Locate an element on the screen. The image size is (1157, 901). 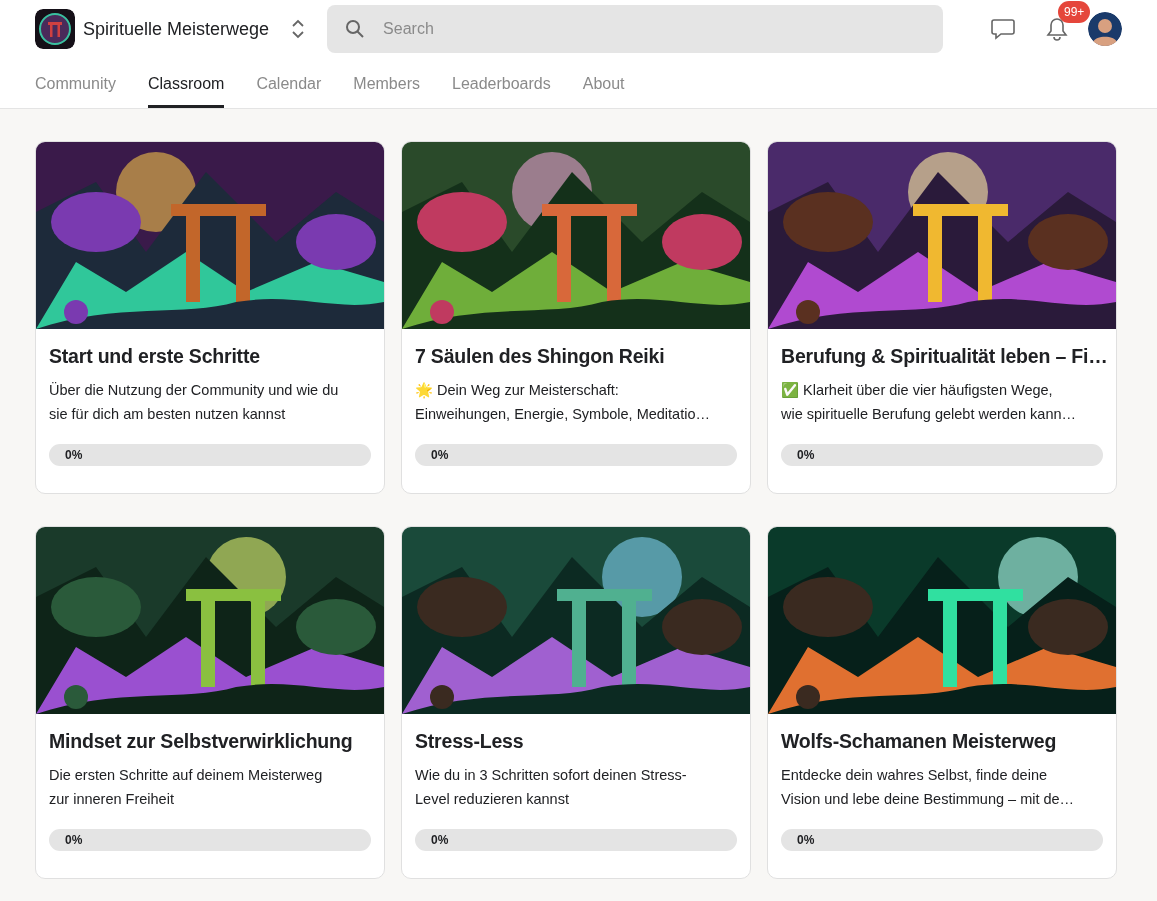
course-card: Wolfs-Schamanen Meisterweg Entdecke dein wahres Selbst, finde deine Vision und lebe deine Bestimmung – mit de… 0% is located at coordinates (942, 702).